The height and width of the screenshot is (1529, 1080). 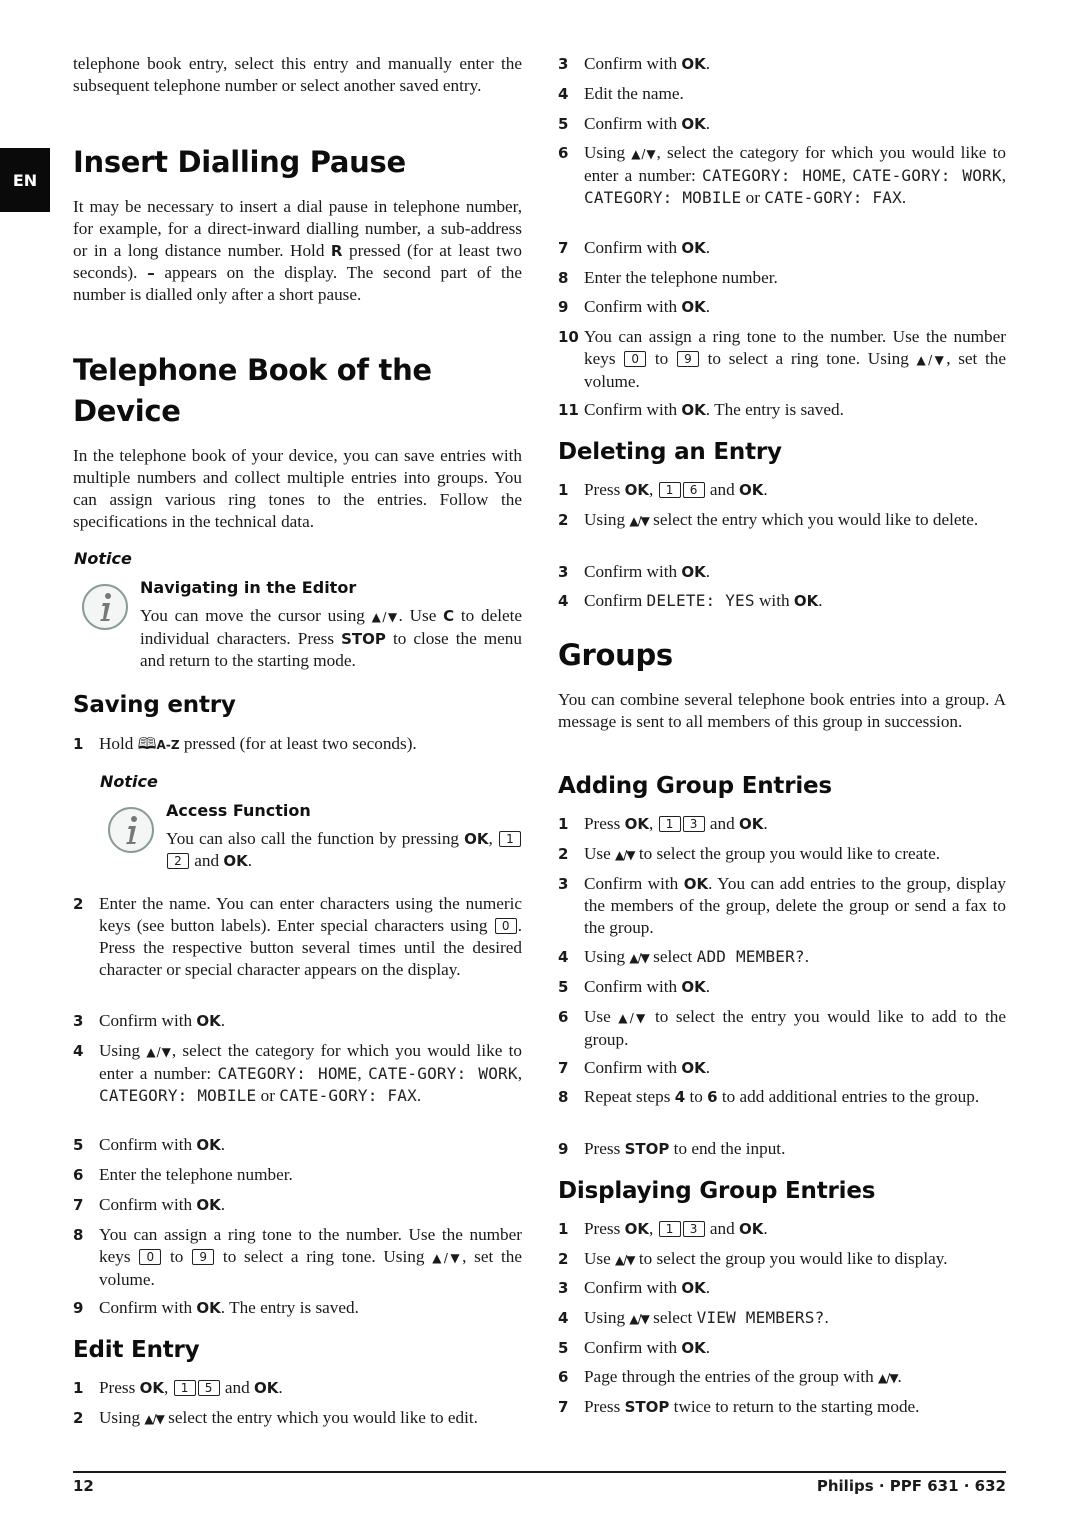 What do you see at coordinates (687, 359) in the screenshot?
I see `key-9-icon: 9` at bounding box center [687, 359].